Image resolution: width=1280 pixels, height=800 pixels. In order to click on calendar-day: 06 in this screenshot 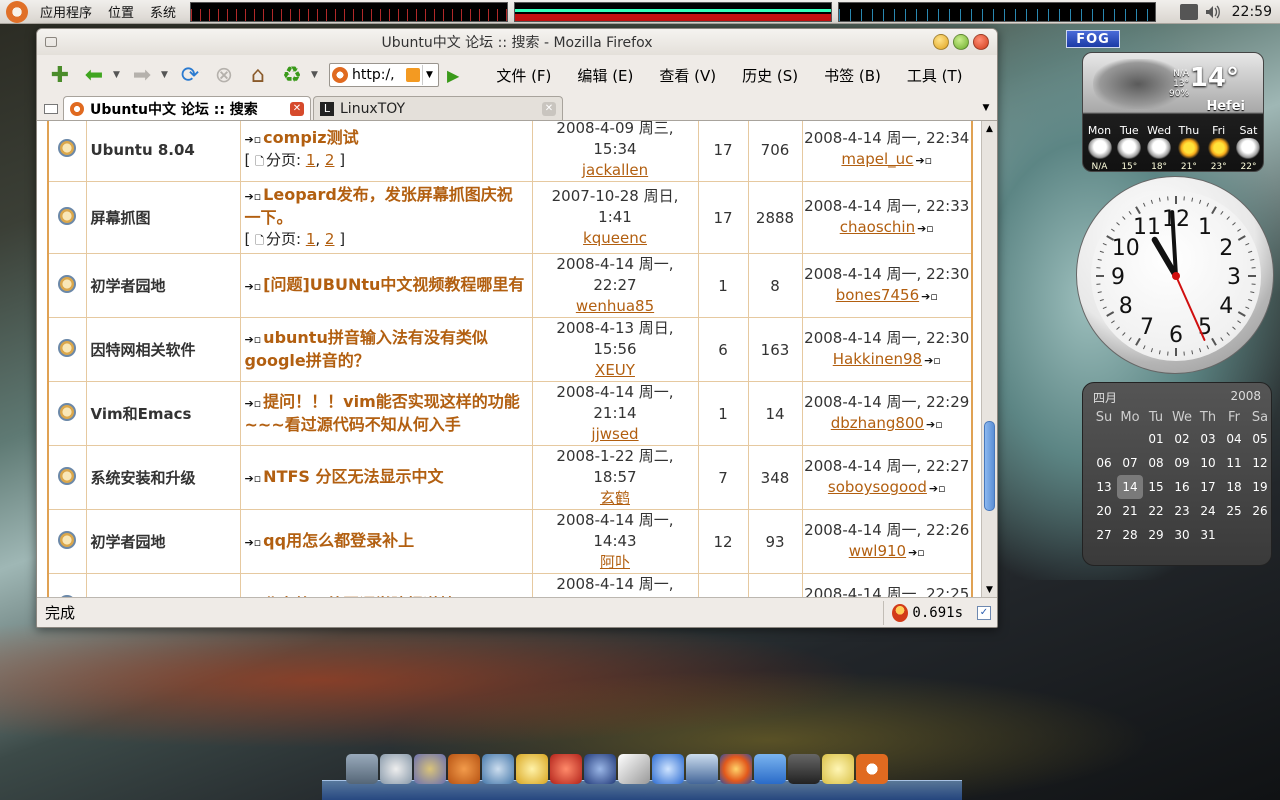, I will do `click(1104, 463)`.